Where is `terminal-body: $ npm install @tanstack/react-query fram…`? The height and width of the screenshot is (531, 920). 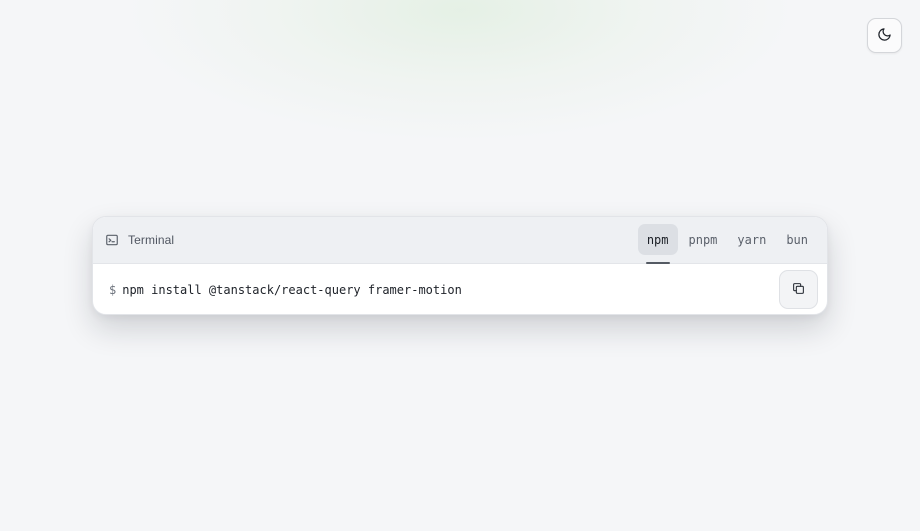
terminal-body: $ npm install @tanstack/react-query fram… is located at coordinates (460, 289).